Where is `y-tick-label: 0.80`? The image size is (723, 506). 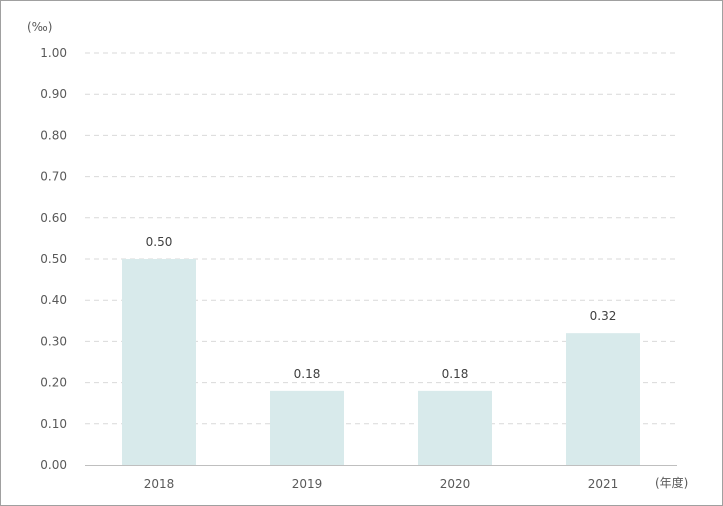 y-tick-label: 0.80 is located at coordinates (53, 135).